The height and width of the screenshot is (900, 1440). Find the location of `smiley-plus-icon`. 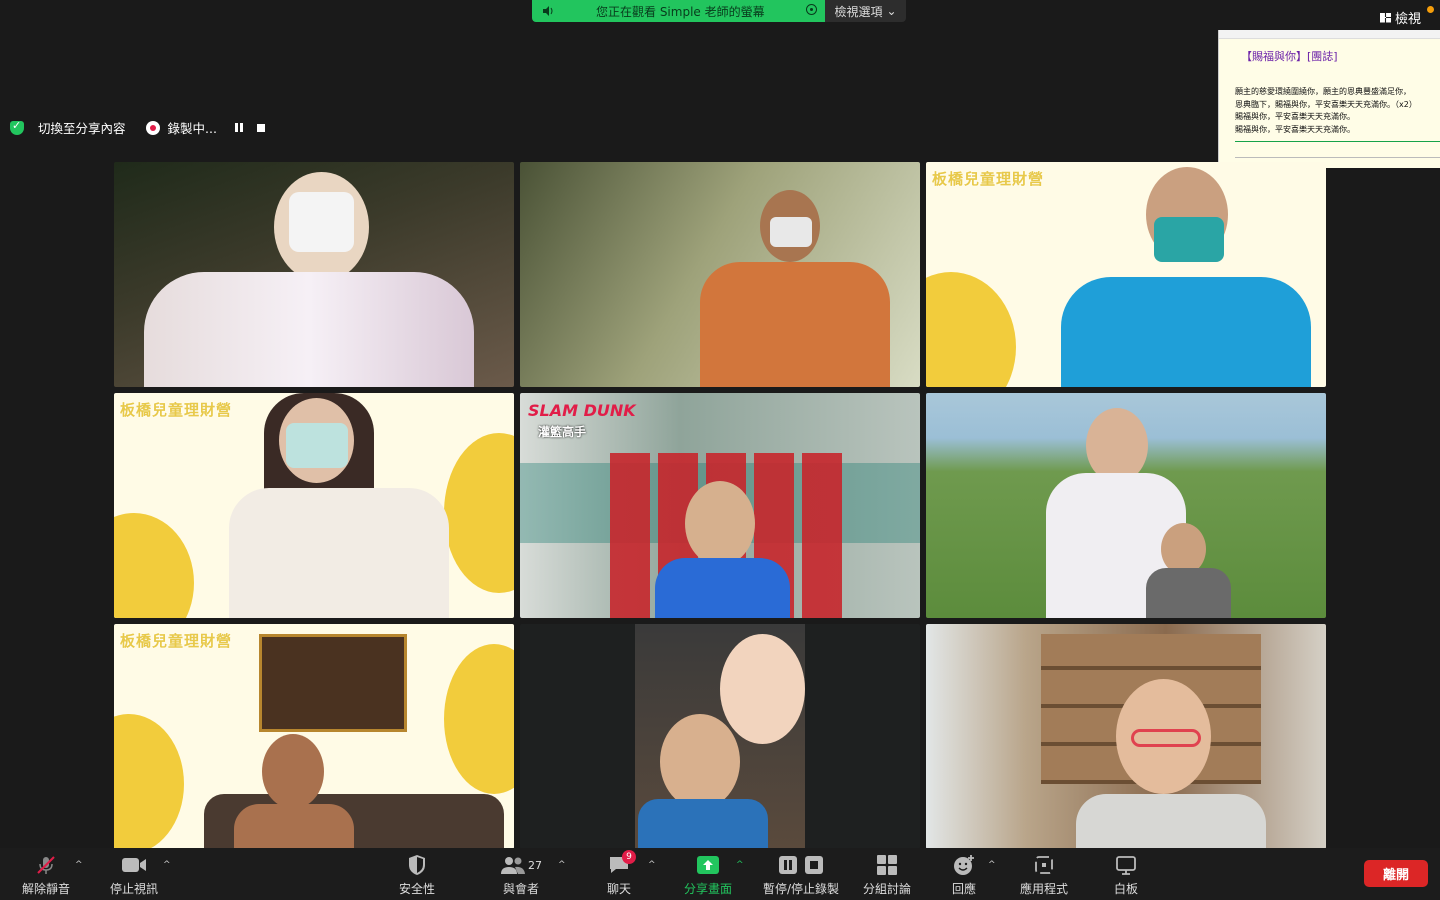

smiley-plus-icon is located at coordinates (964, 865).